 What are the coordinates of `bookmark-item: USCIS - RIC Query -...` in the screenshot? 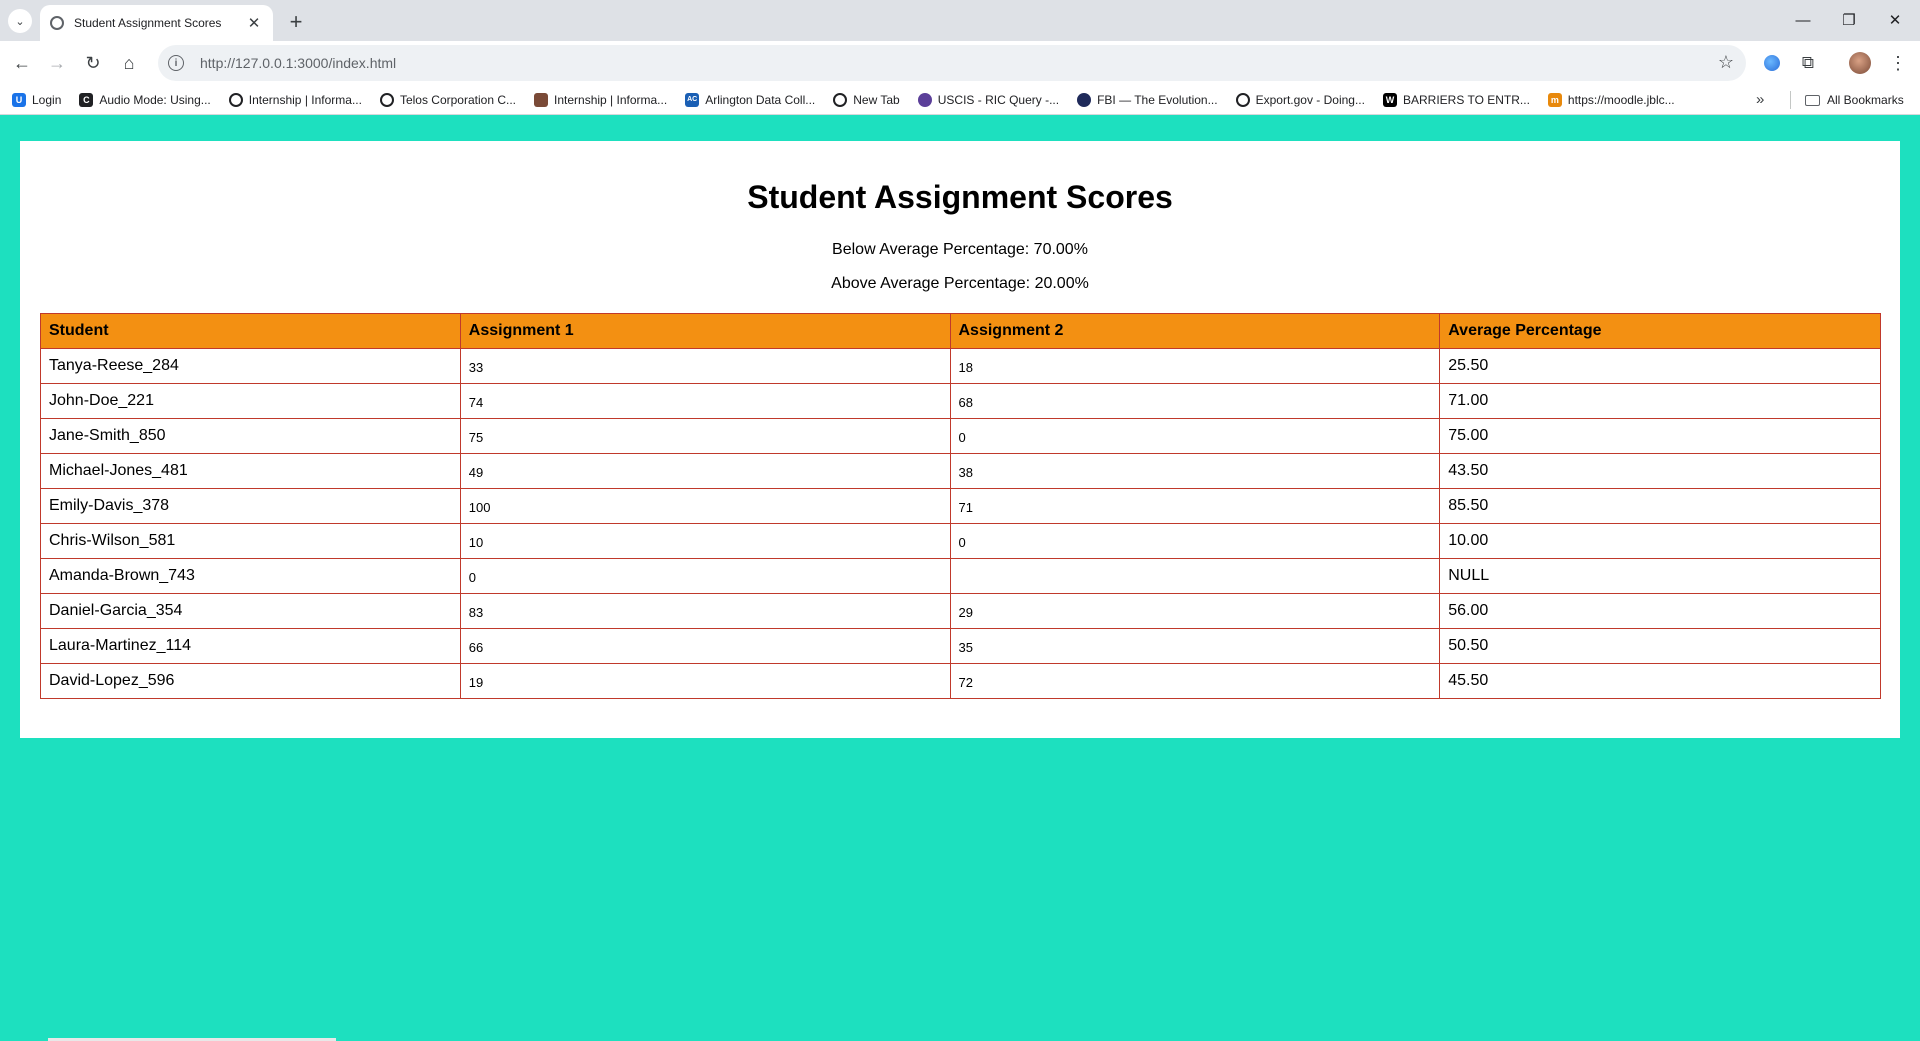 It's located at (988, 99).